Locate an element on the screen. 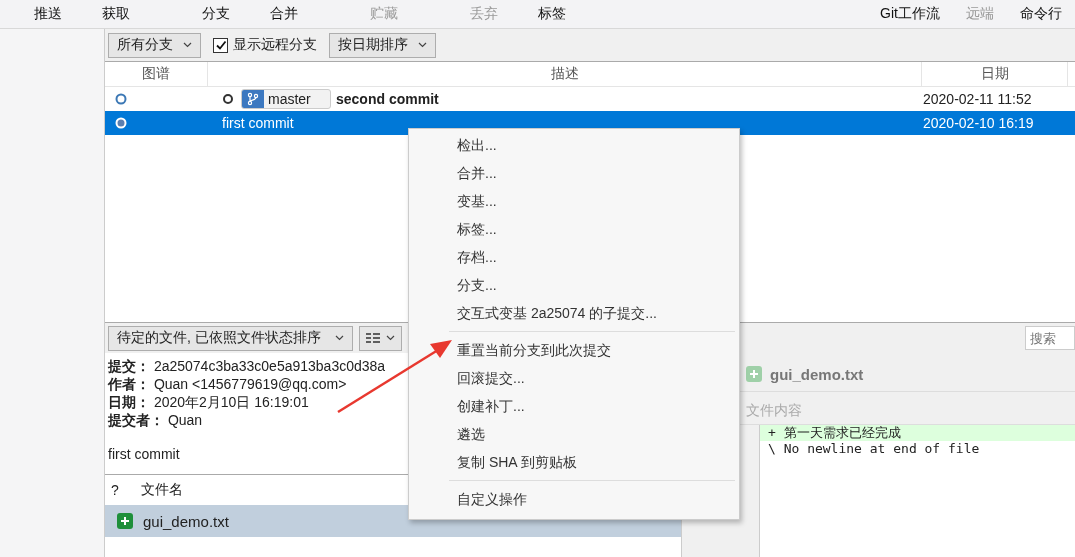 The width and height of the screenshot is (1075, 557). menu-item: 复制 SHA 到剪贴板 is located at coordinates (574, 462).